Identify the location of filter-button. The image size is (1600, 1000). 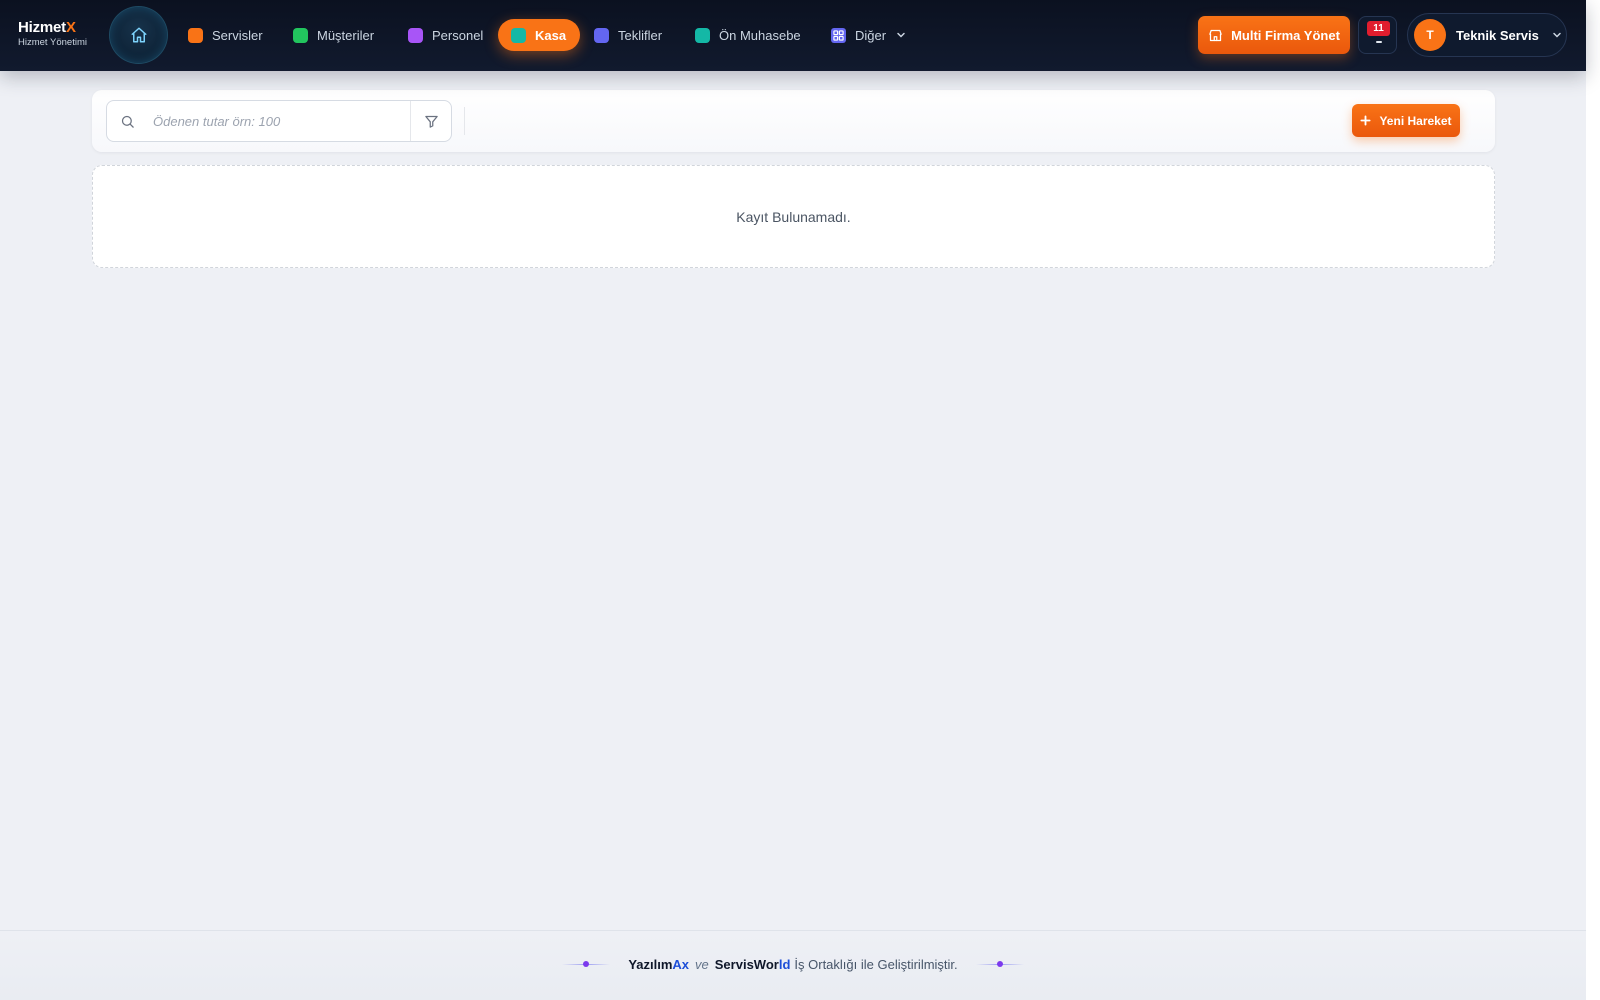
(430, 121).